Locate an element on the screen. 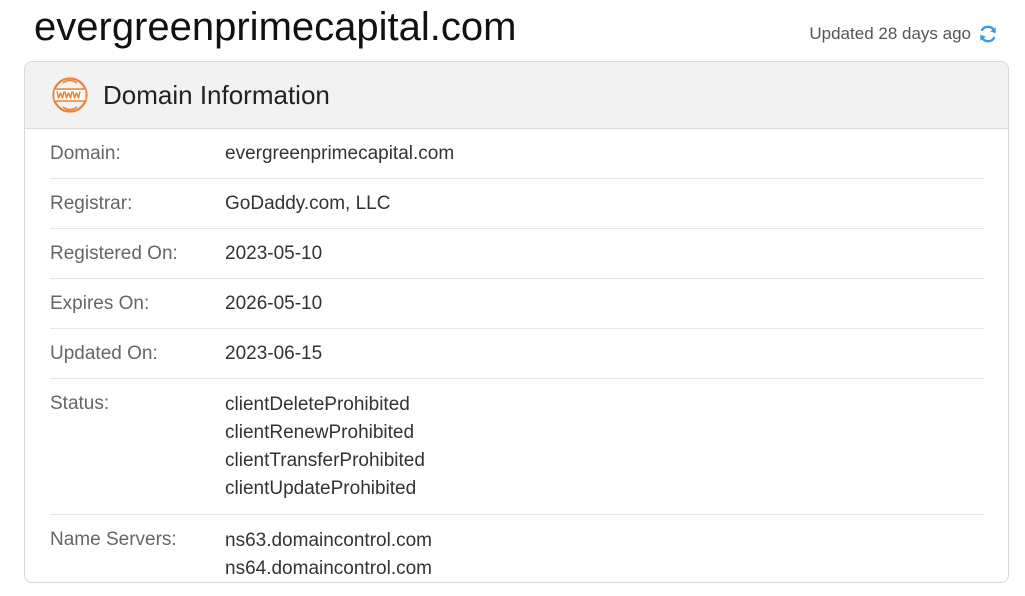  name-server-value: ns64.domaincontrol.com is located at coordinates (328, 568).